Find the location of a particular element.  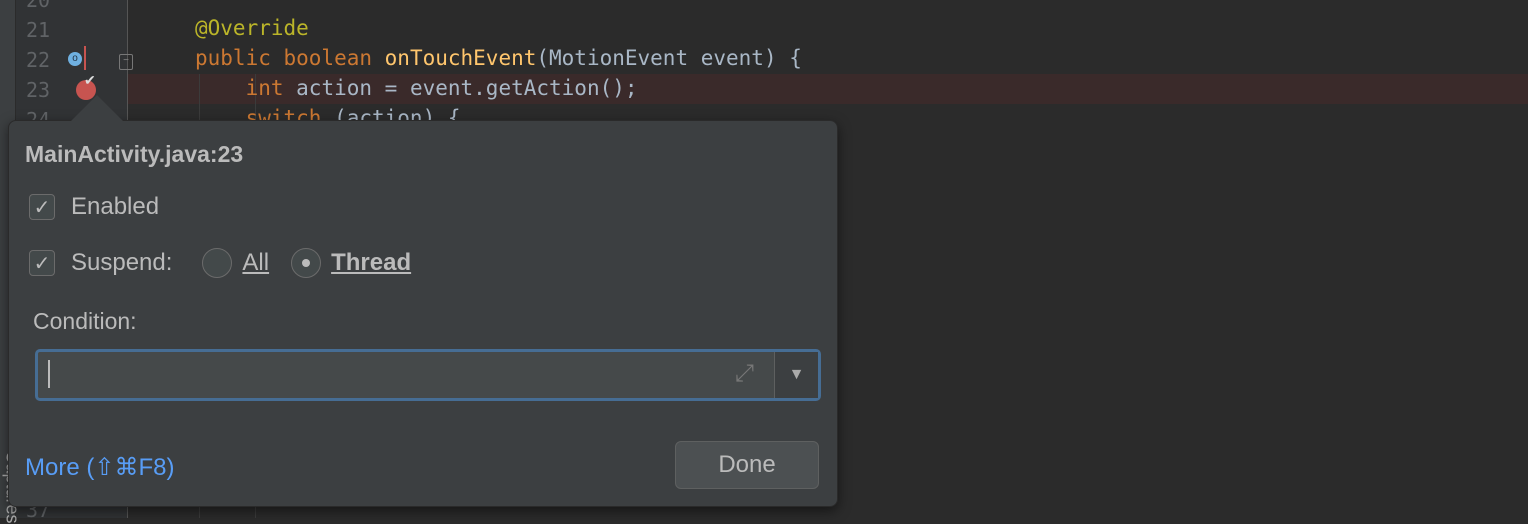

radio-selected-dot is located at coordinates (306, 263).